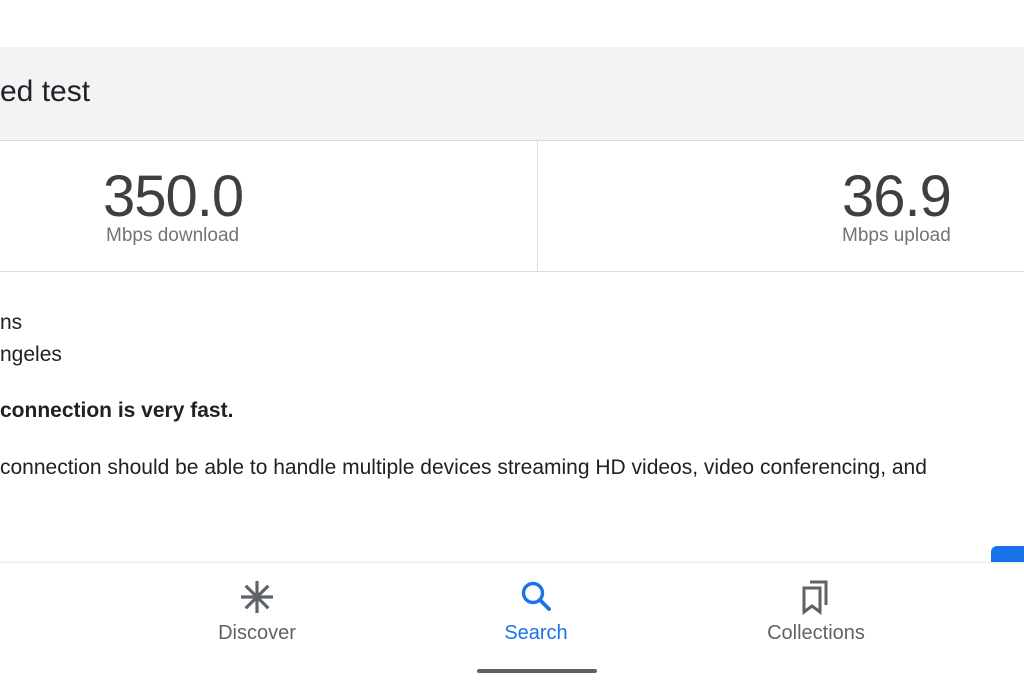 The width and height of the screenshot is (1024, 683). Describe the element at coordinates (512, 94) in the screenshot. I see `speed-test-header: ed test` at that location.